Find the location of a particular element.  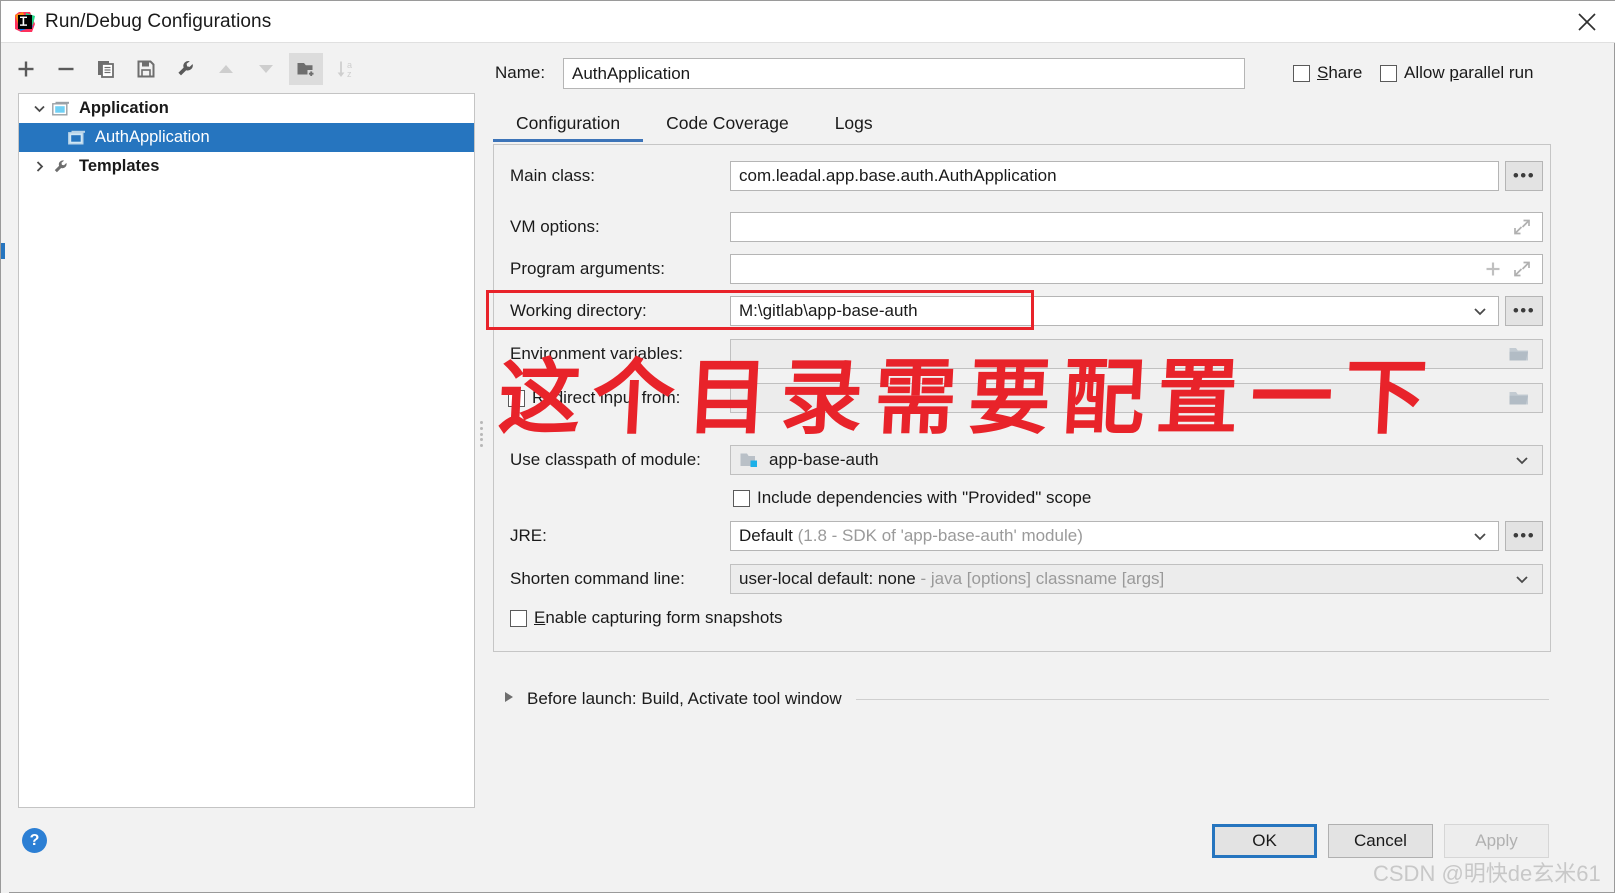

chevron-right-icon is located at coordinates (39, 166).